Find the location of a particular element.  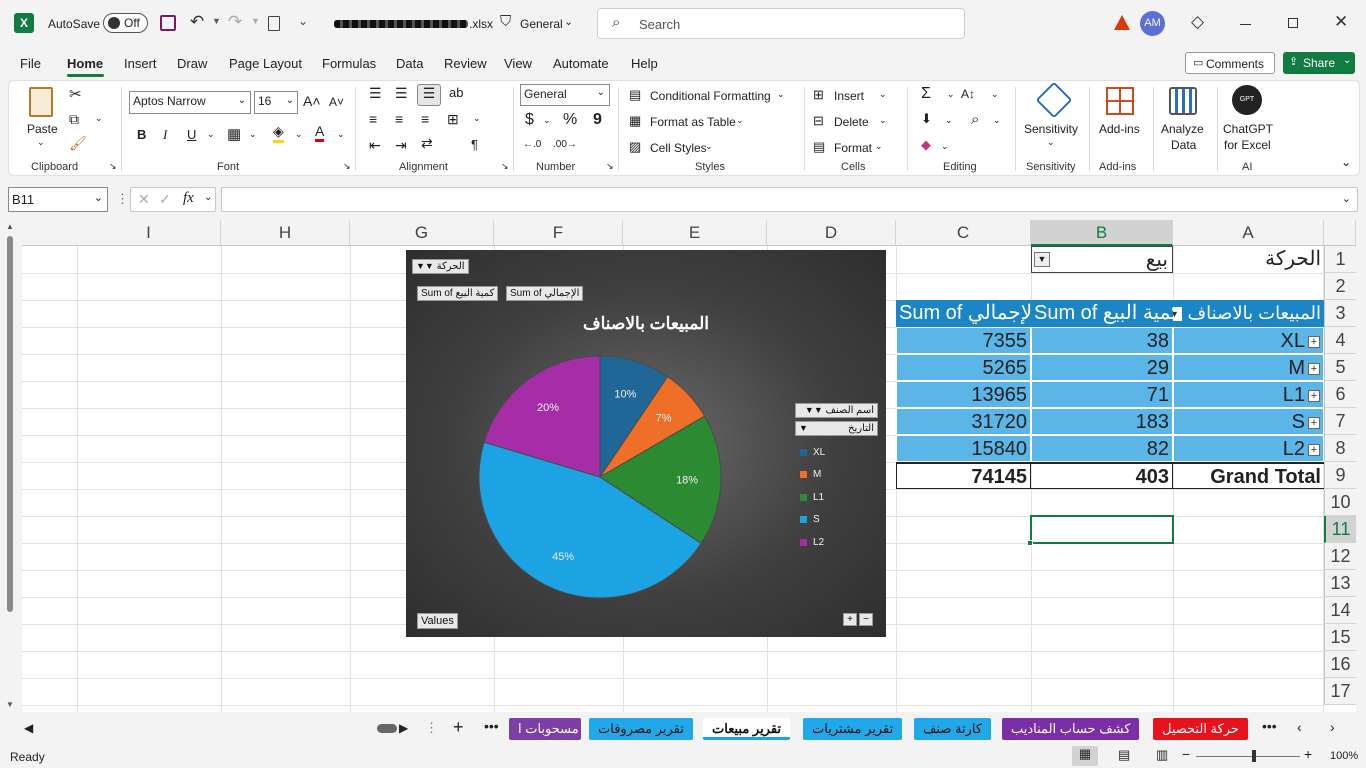

formula-input: ⌄ is located at coordinates (789, 199).